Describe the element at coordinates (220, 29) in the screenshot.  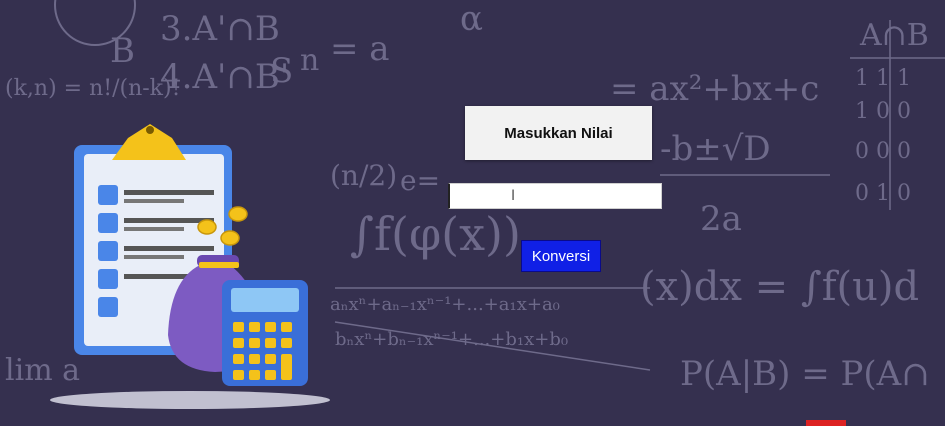
I see `svg-text: 3.A'∩B` at that location.